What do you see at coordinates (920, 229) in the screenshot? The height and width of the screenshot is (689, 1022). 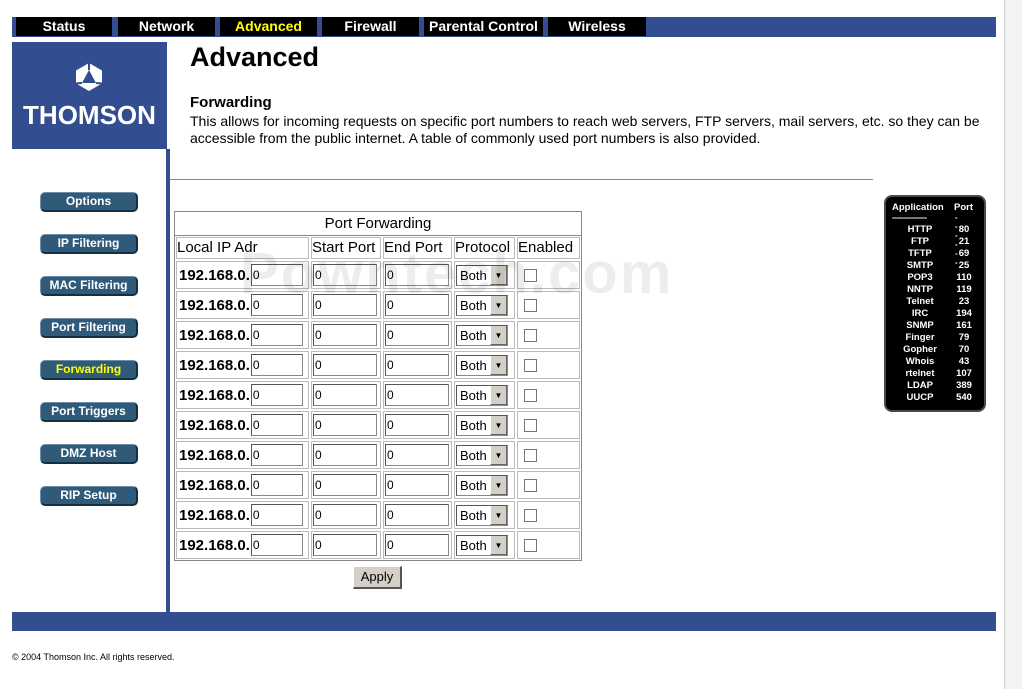 I see `port-app-name: HTTP` at bounding box center [920, 229].